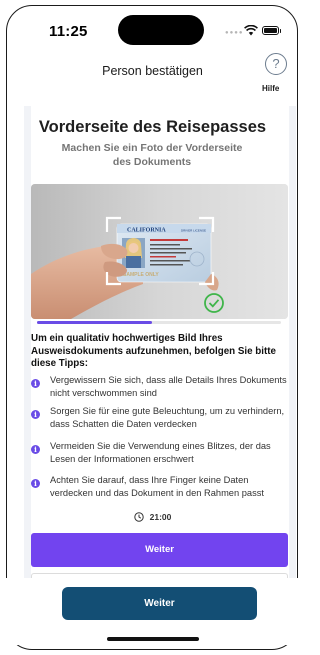 Image resolution: width=320 pixels, height=655 pixels. What do you see at coordinates (270, 88) in the screenshot?
I see `help-label: Hilfe` at bounding box center [270, 88].